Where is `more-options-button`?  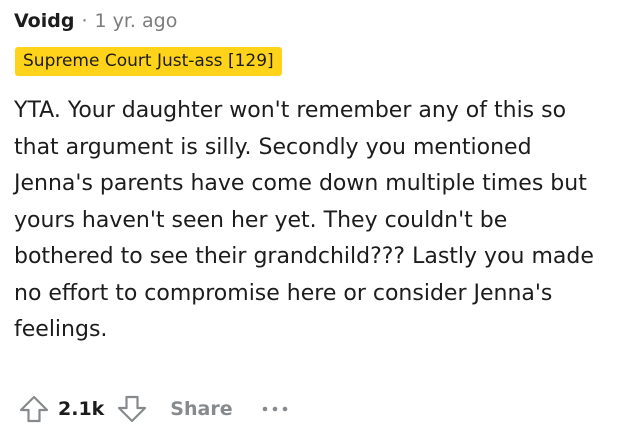
more-options-button is located at coordinates (275, 409).